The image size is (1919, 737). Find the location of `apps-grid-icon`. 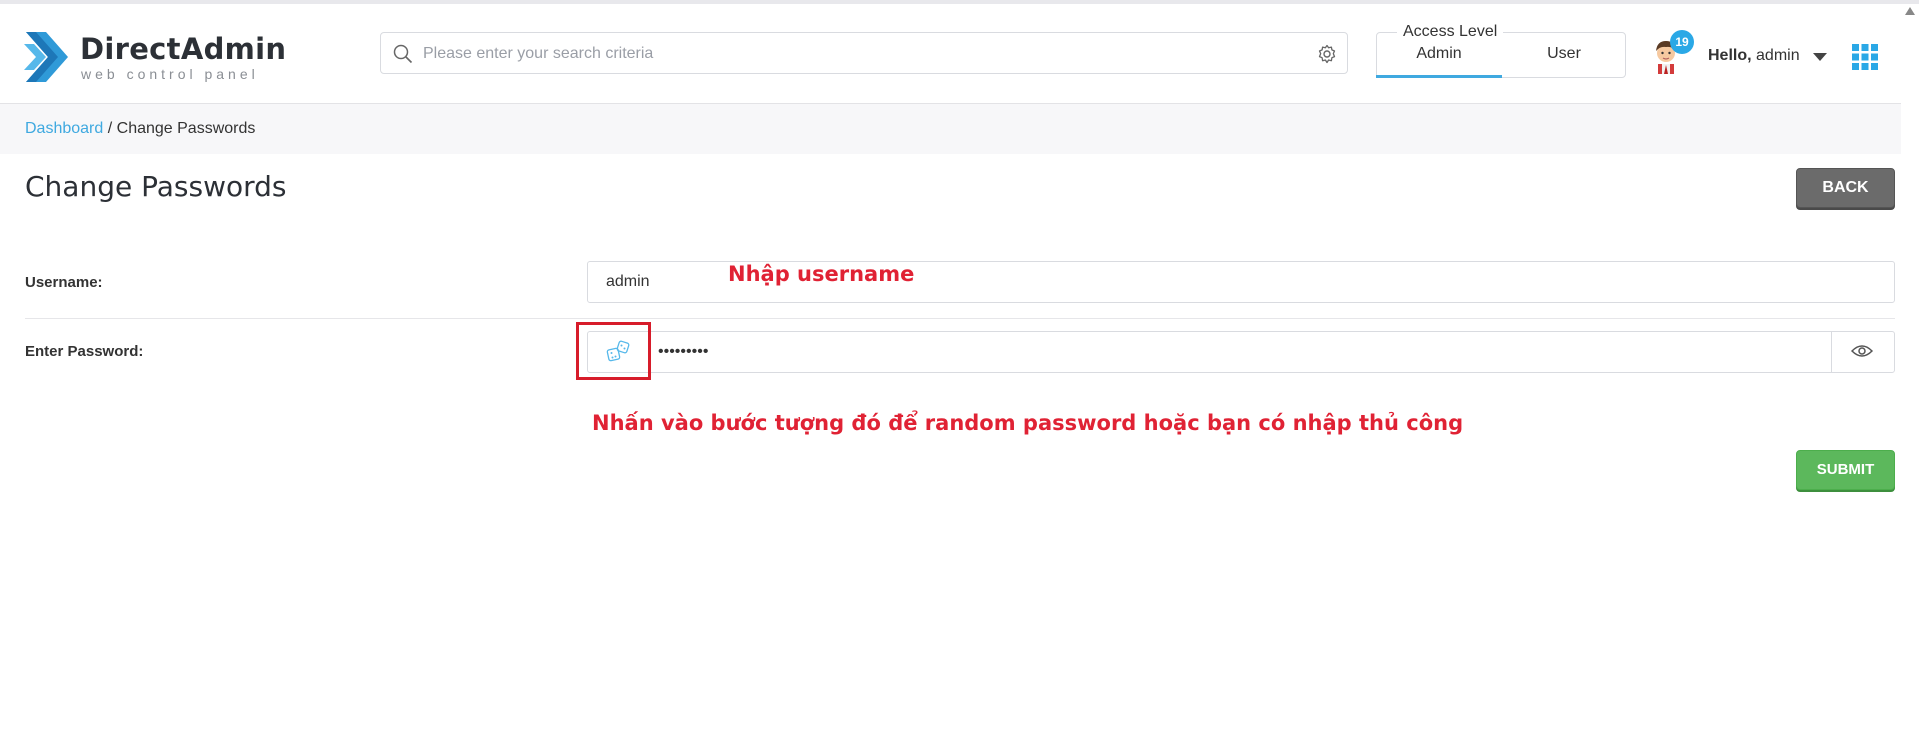

apps-grid-icon is located at coordinates (1865, 57).